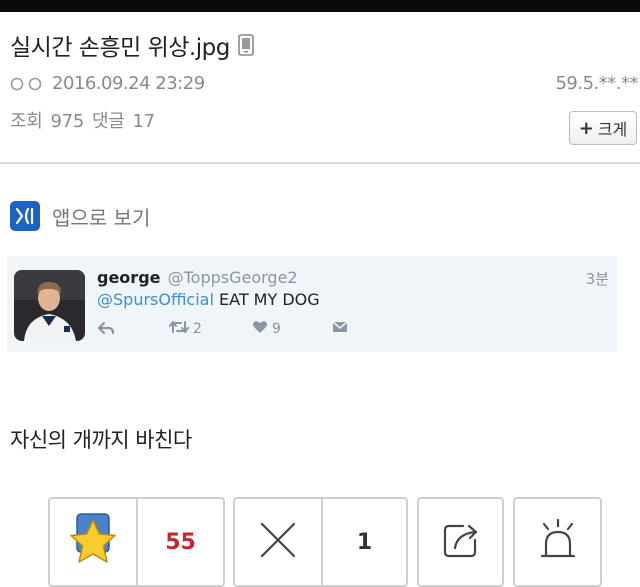  I want to click on upvote-count-cell: 55, so click(179, 542).